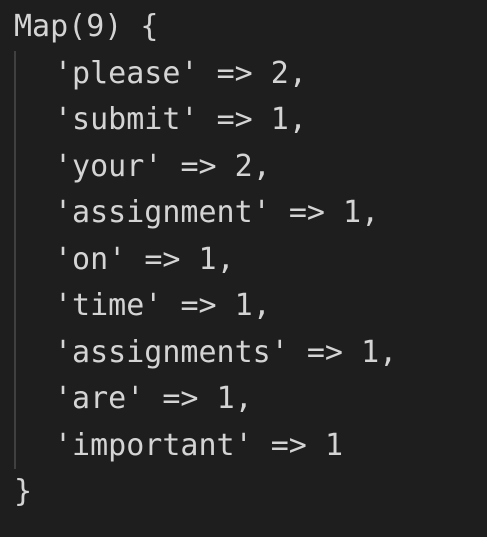 The width and height of the screenshot is (487, 537). I want to click on map-footer: }, so click(23, 491).